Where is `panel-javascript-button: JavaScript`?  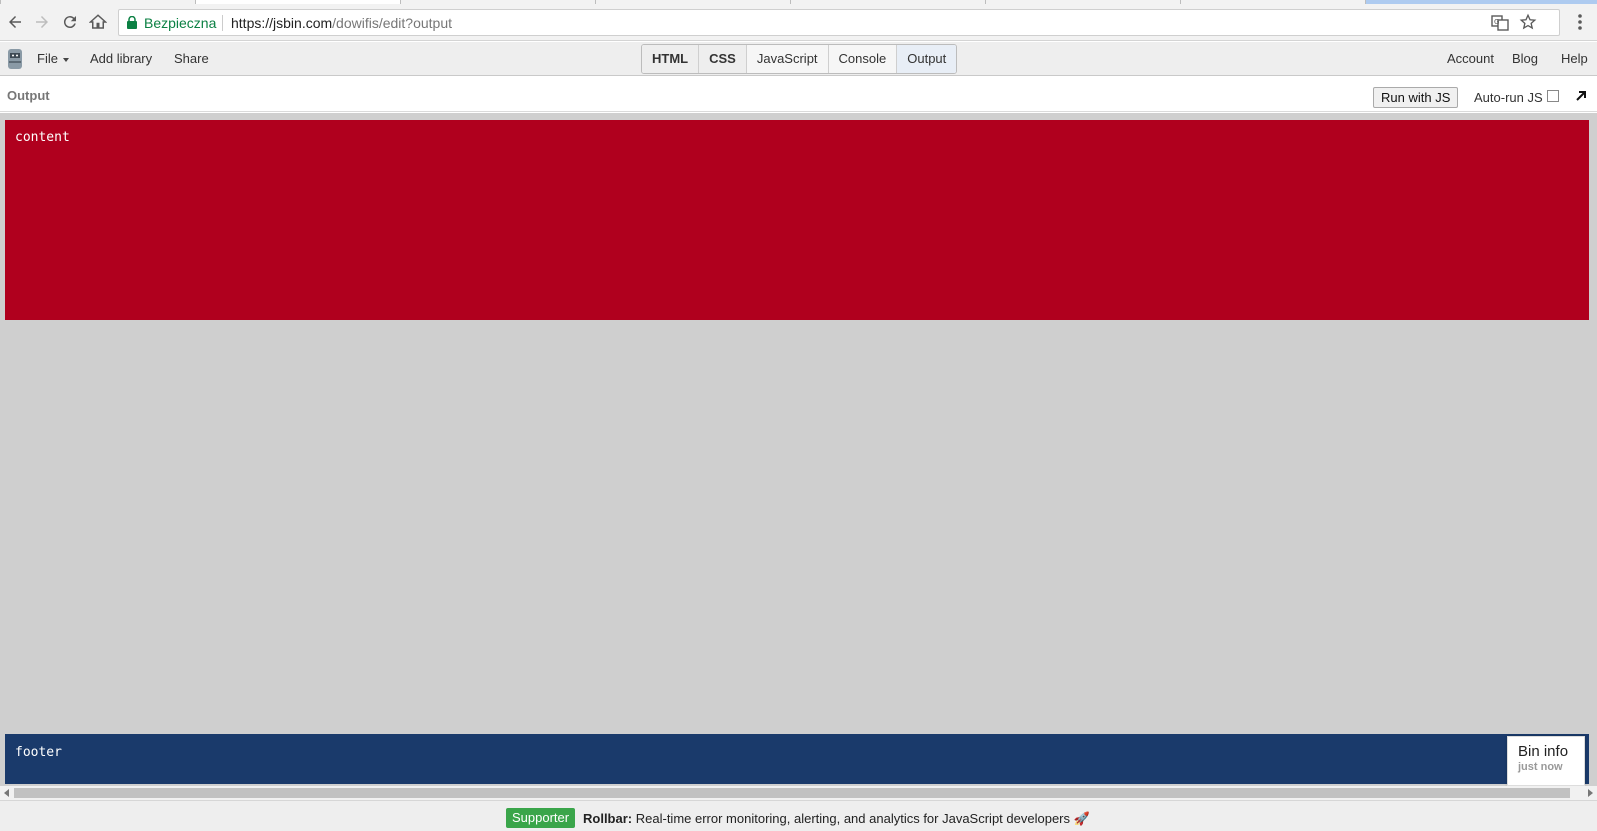 panel-javascript-button: JavaScript is located at coordinates (787, 59).